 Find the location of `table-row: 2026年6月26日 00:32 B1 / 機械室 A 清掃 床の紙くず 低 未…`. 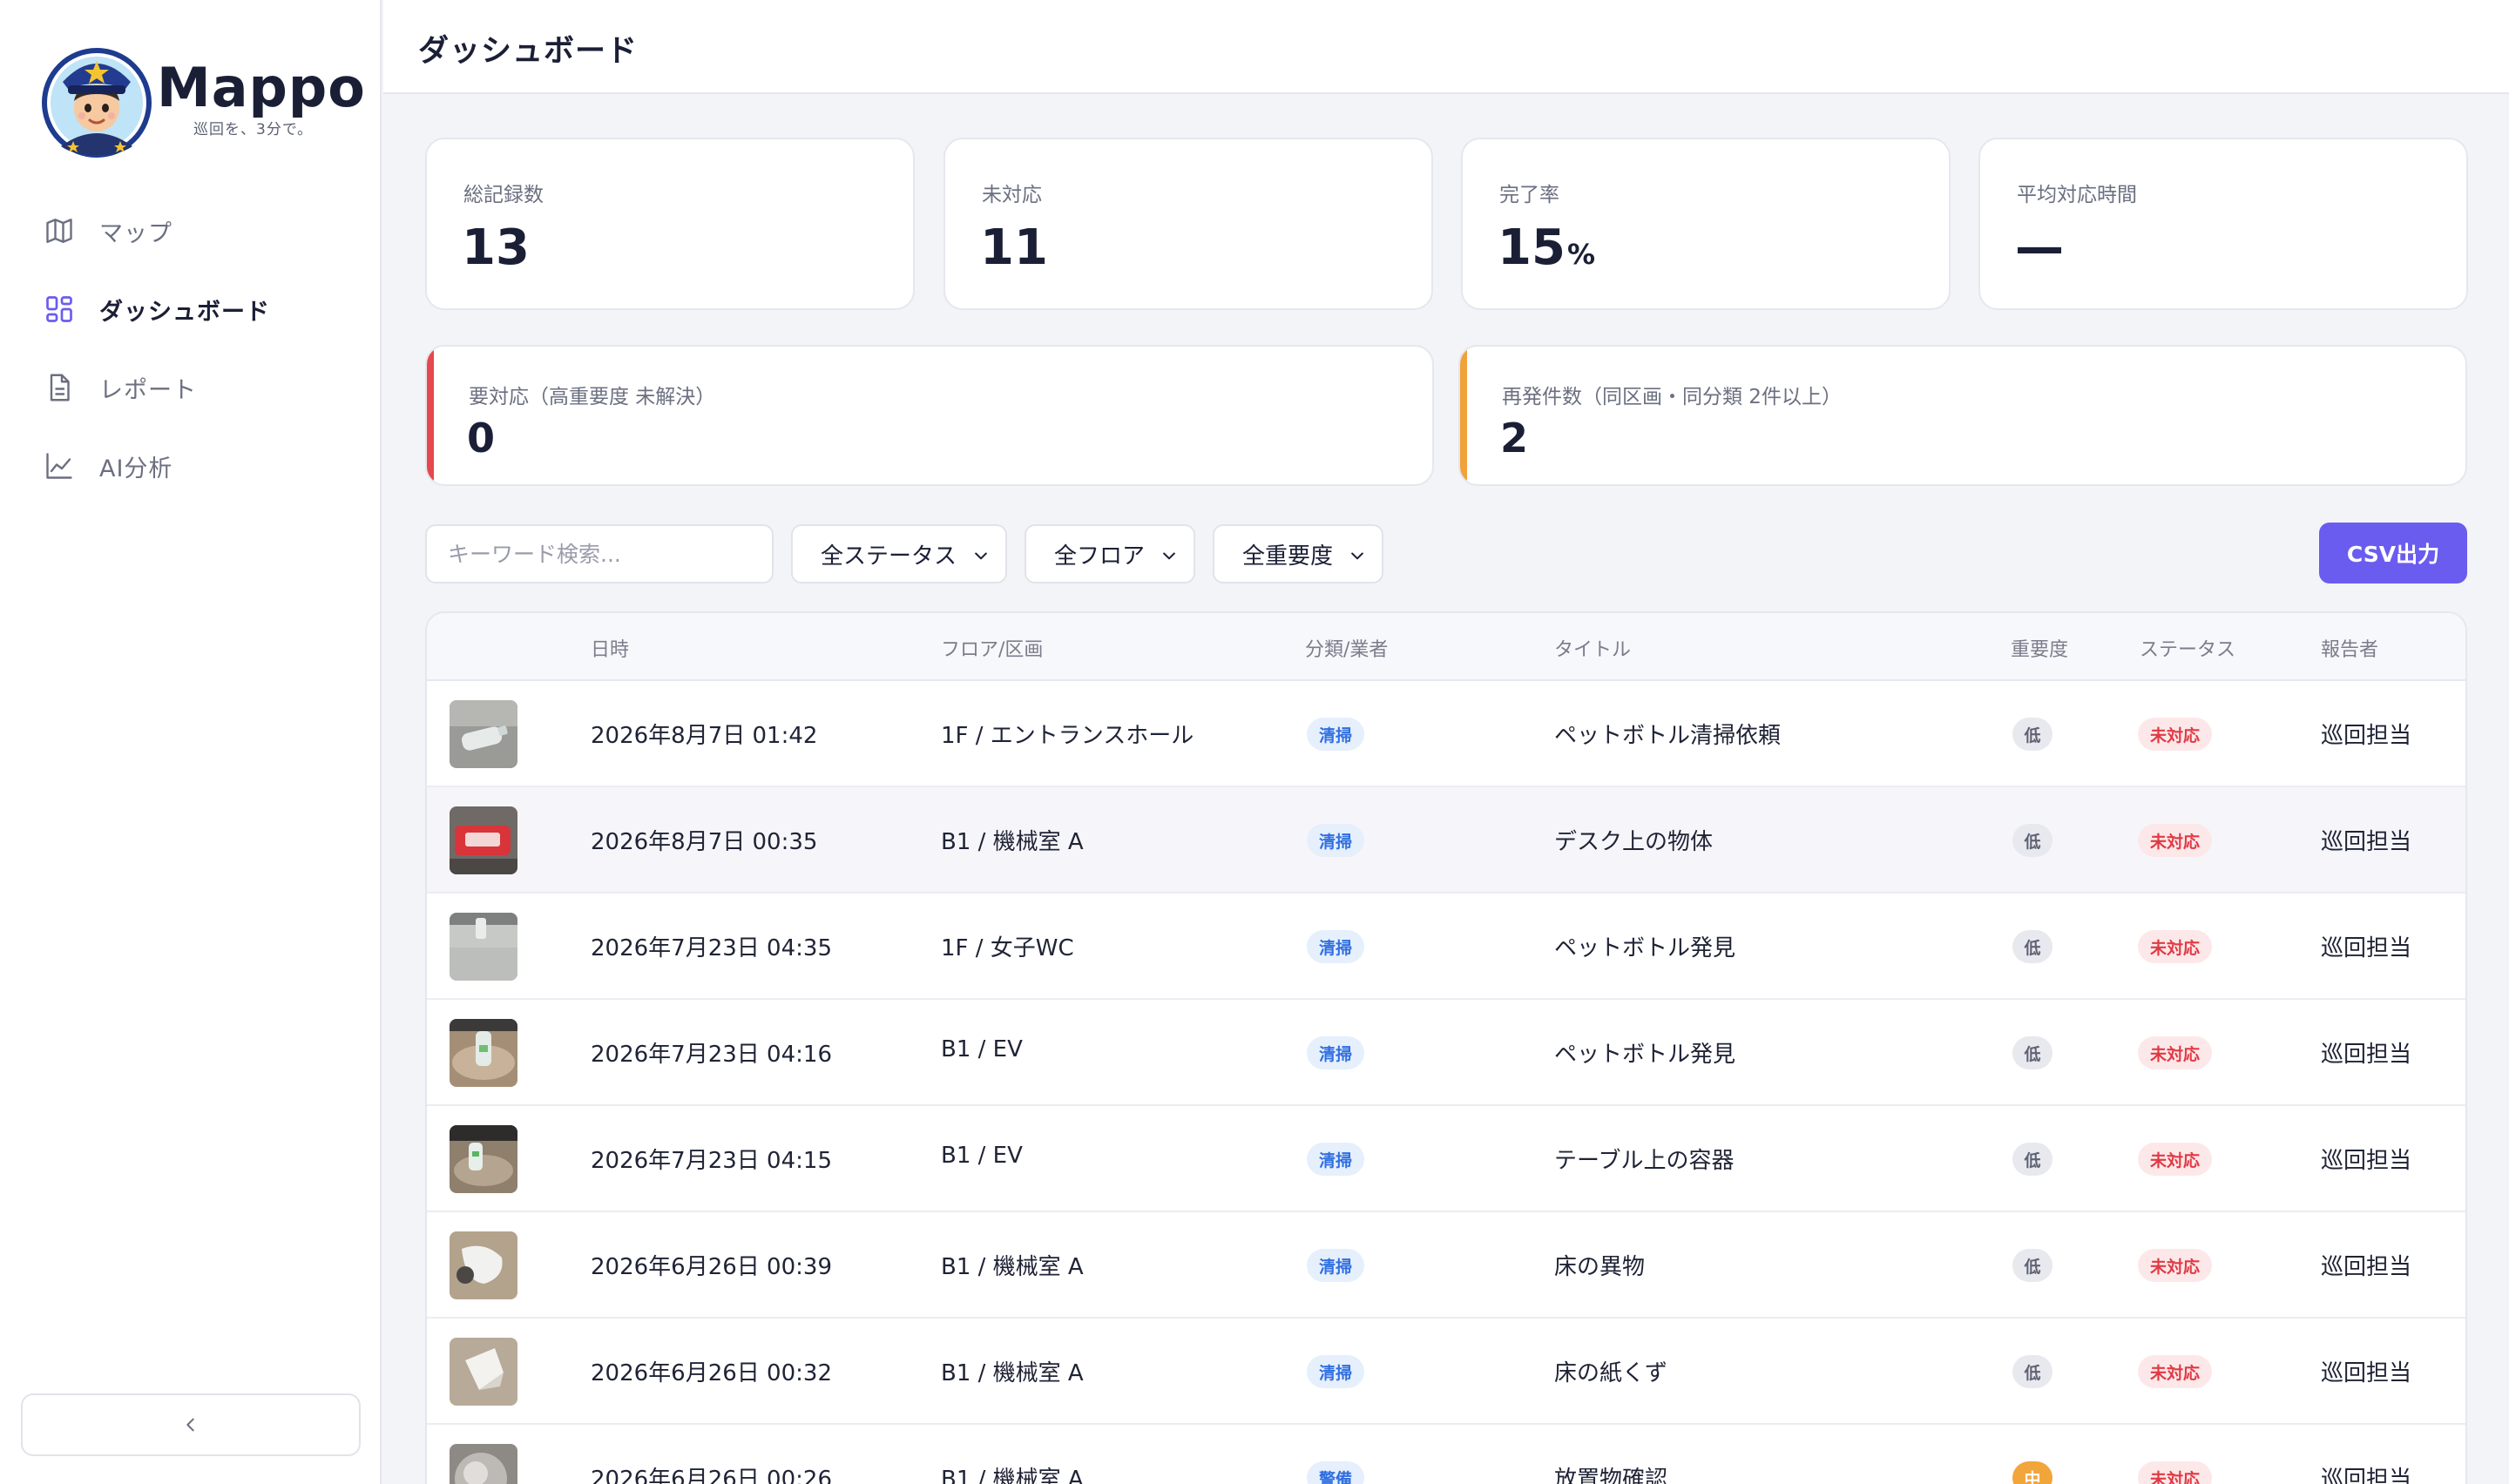

table-row: 2026年6月26日 00:32 B1 / 機械室 A 清掃 床の紙くず 低 未… is located at coordinates (1446, 1372).